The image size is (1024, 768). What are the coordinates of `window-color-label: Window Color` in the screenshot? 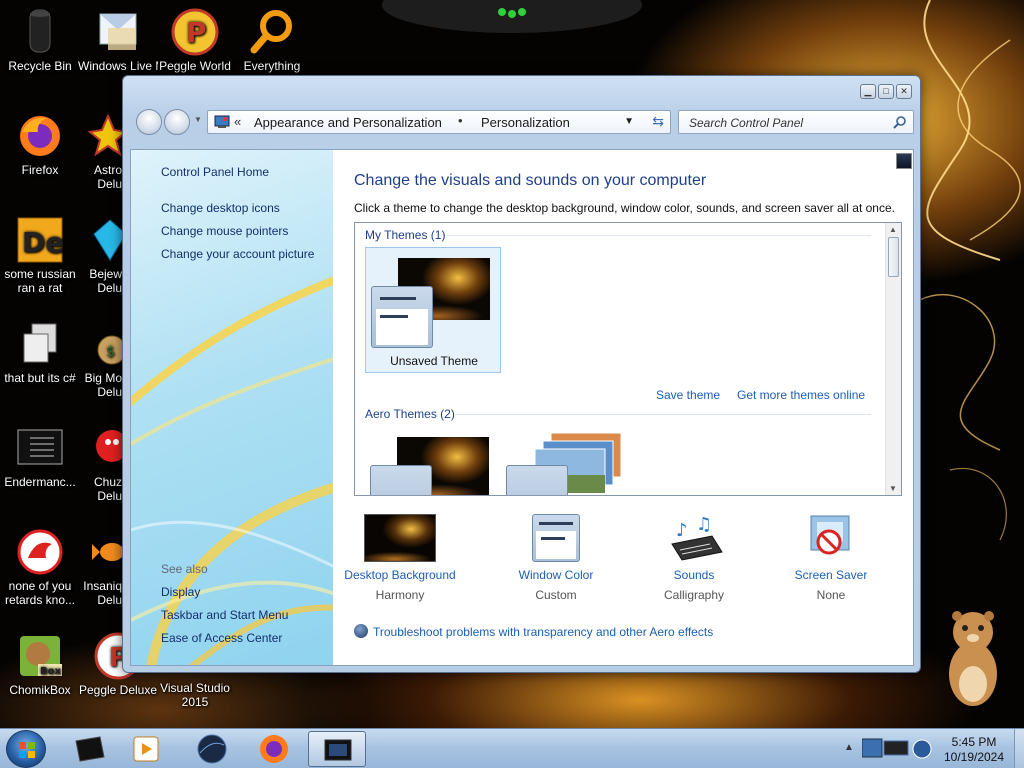 It's located at (556, 575).